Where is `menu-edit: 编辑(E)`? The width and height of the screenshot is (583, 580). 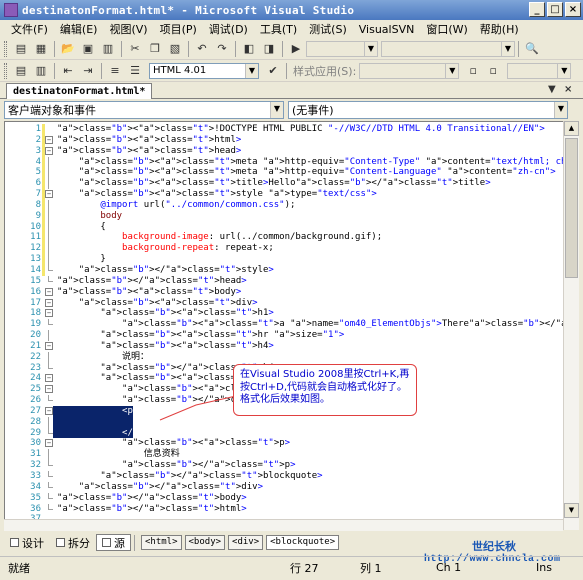 menu-edit: 编辑(E) is located at coordinates (82, 29).